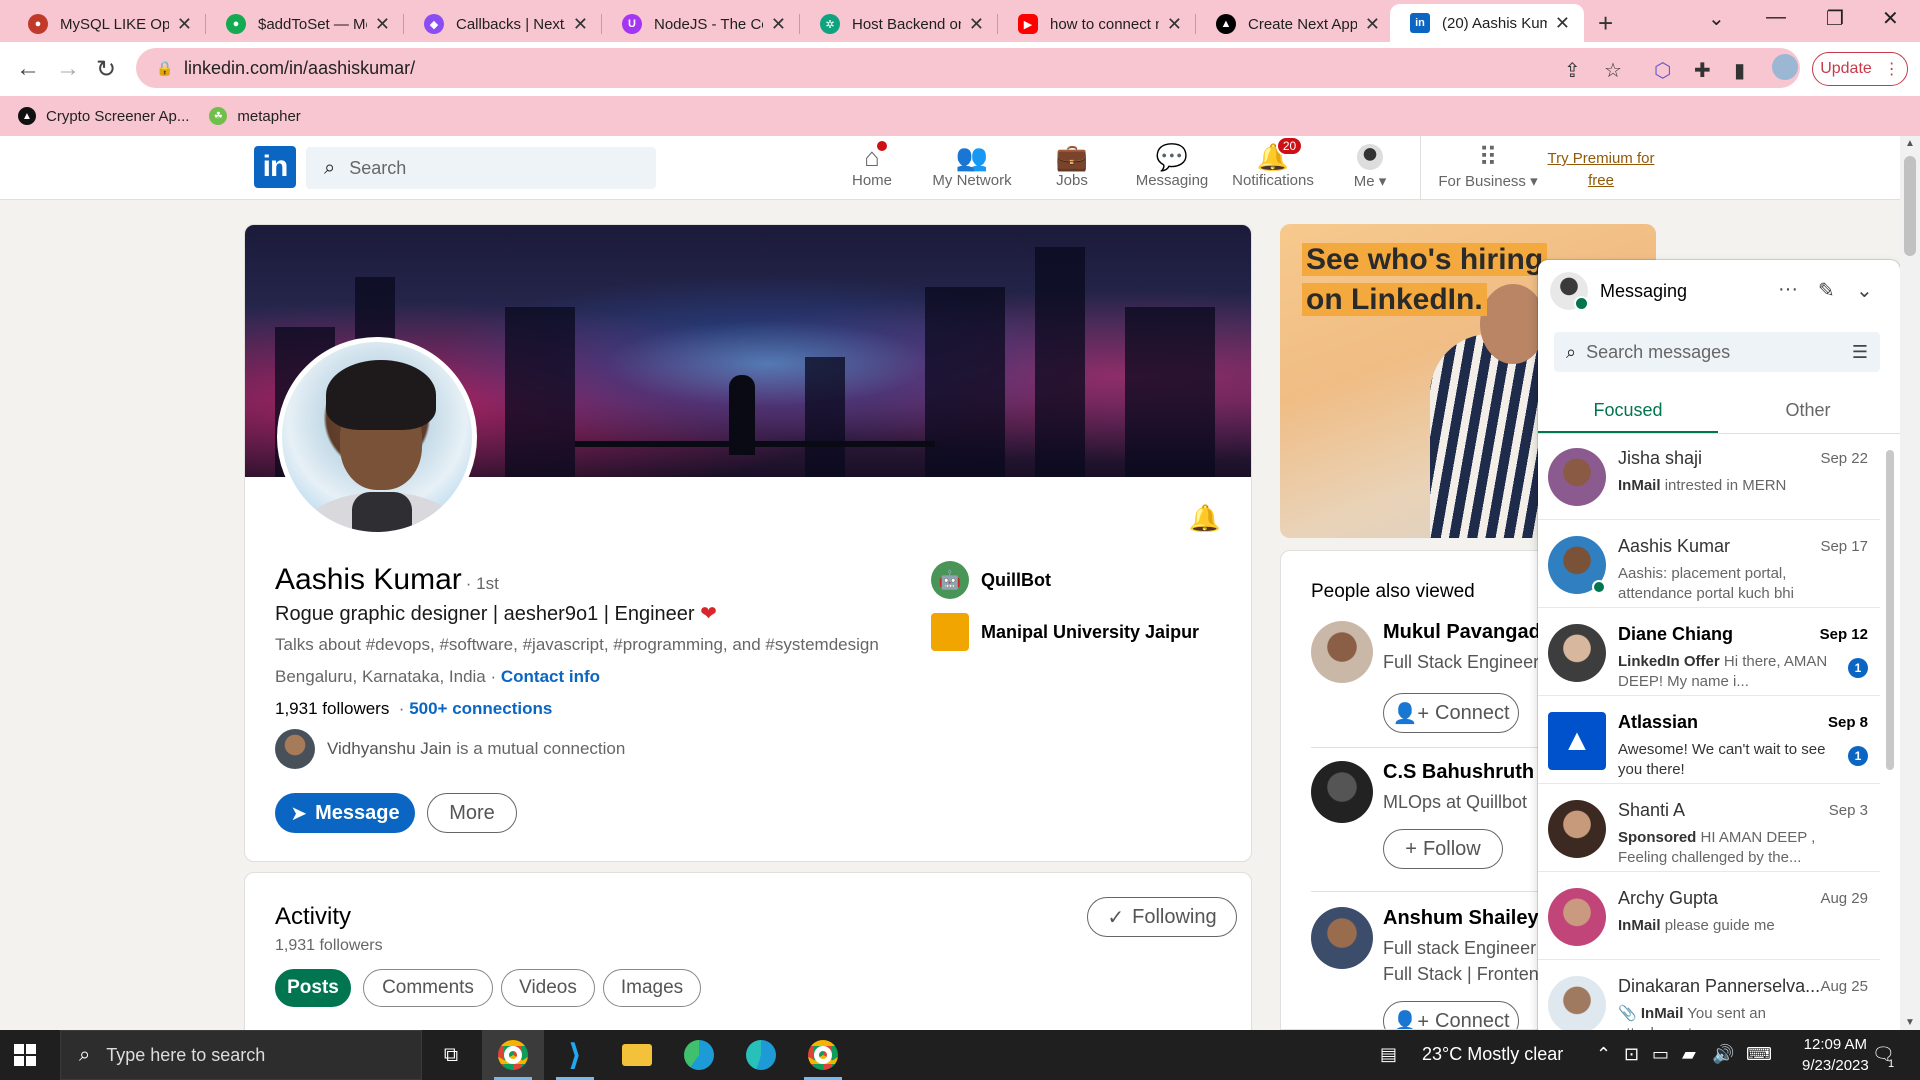  What do you see at coordinates (1835, 18) in the screenshot?
I see `maximize-icon: ❐` at bounding box center [1835, 18].